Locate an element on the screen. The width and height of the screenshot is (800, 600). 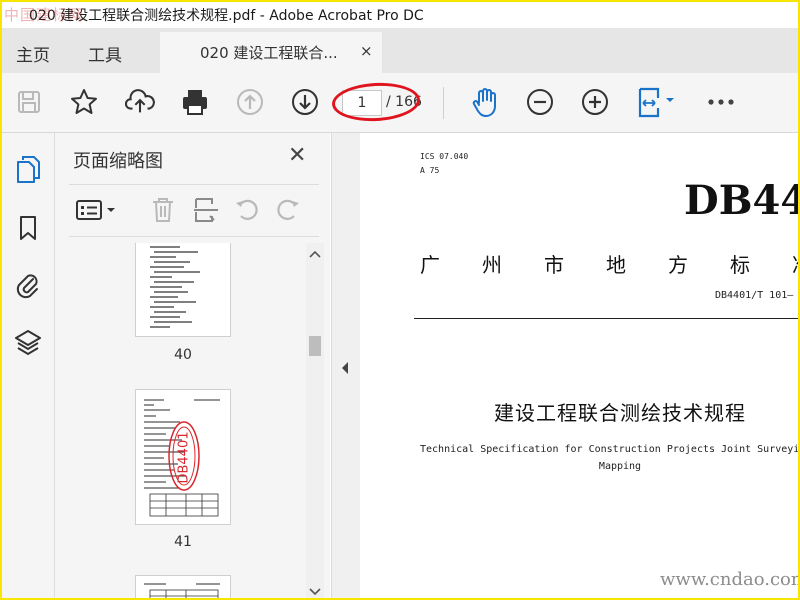
thumbnail-stamp: DB4401 is located at coordinates (184, 457).